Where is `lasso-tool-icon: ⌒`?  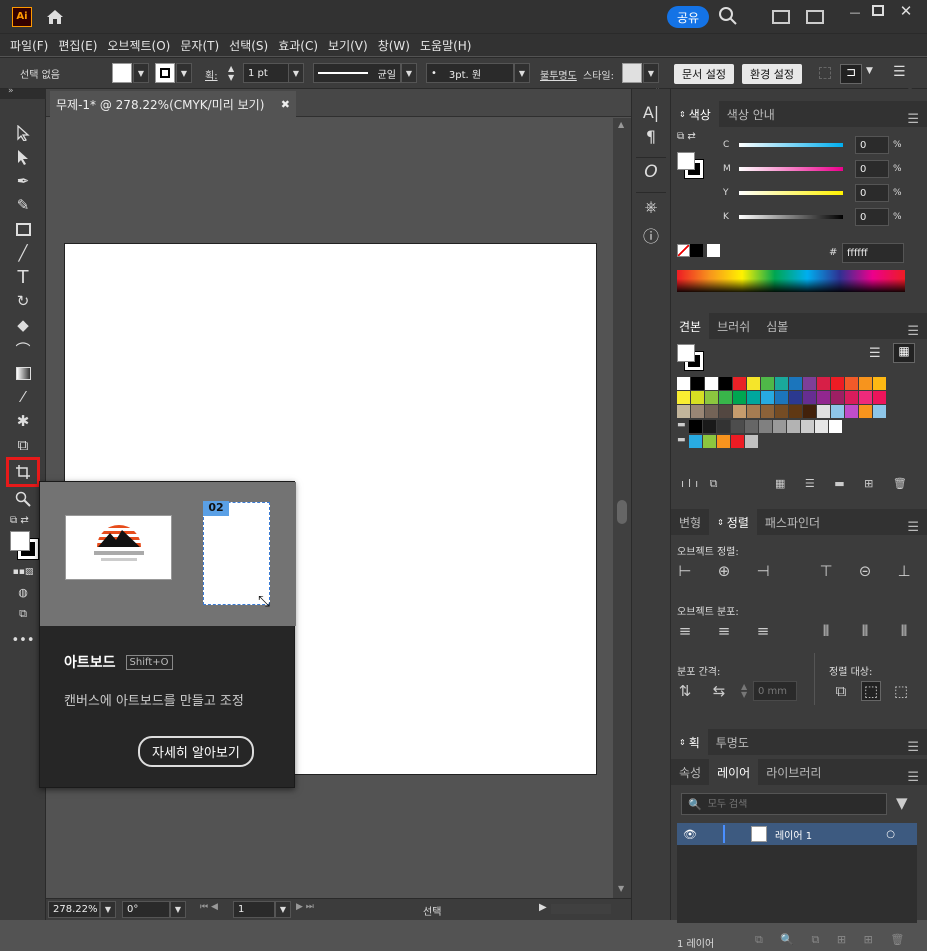 lasso-tool-icon: ⌒ is located at coordinates (23, 349).